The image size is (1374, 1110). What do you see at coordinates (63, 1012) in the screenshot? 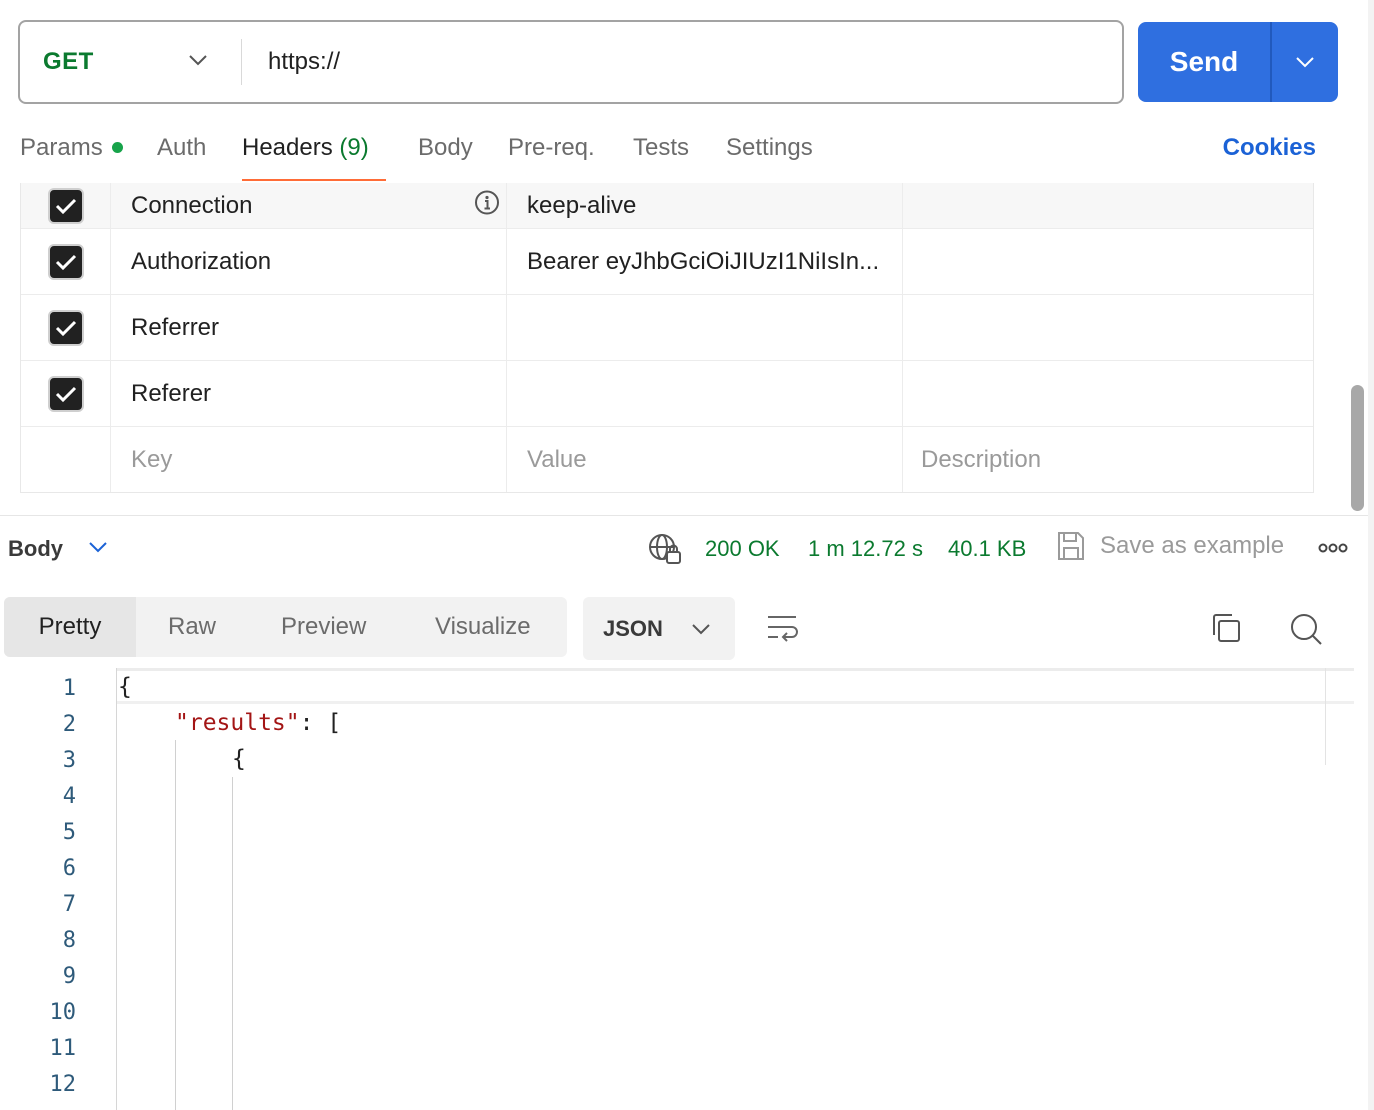
I see `line-number: 10` at bounding box center [63, 1012].